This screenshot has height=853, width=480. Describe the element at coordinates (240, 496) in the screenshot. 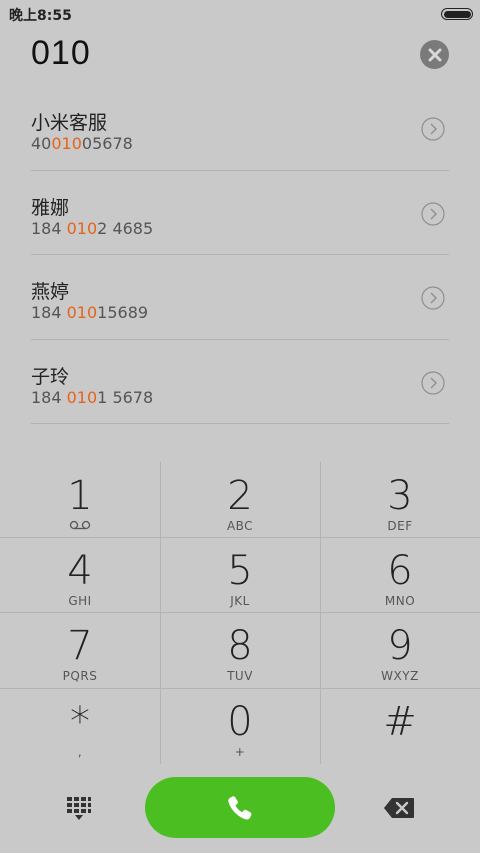

I see `key-digit: 2` at that location.